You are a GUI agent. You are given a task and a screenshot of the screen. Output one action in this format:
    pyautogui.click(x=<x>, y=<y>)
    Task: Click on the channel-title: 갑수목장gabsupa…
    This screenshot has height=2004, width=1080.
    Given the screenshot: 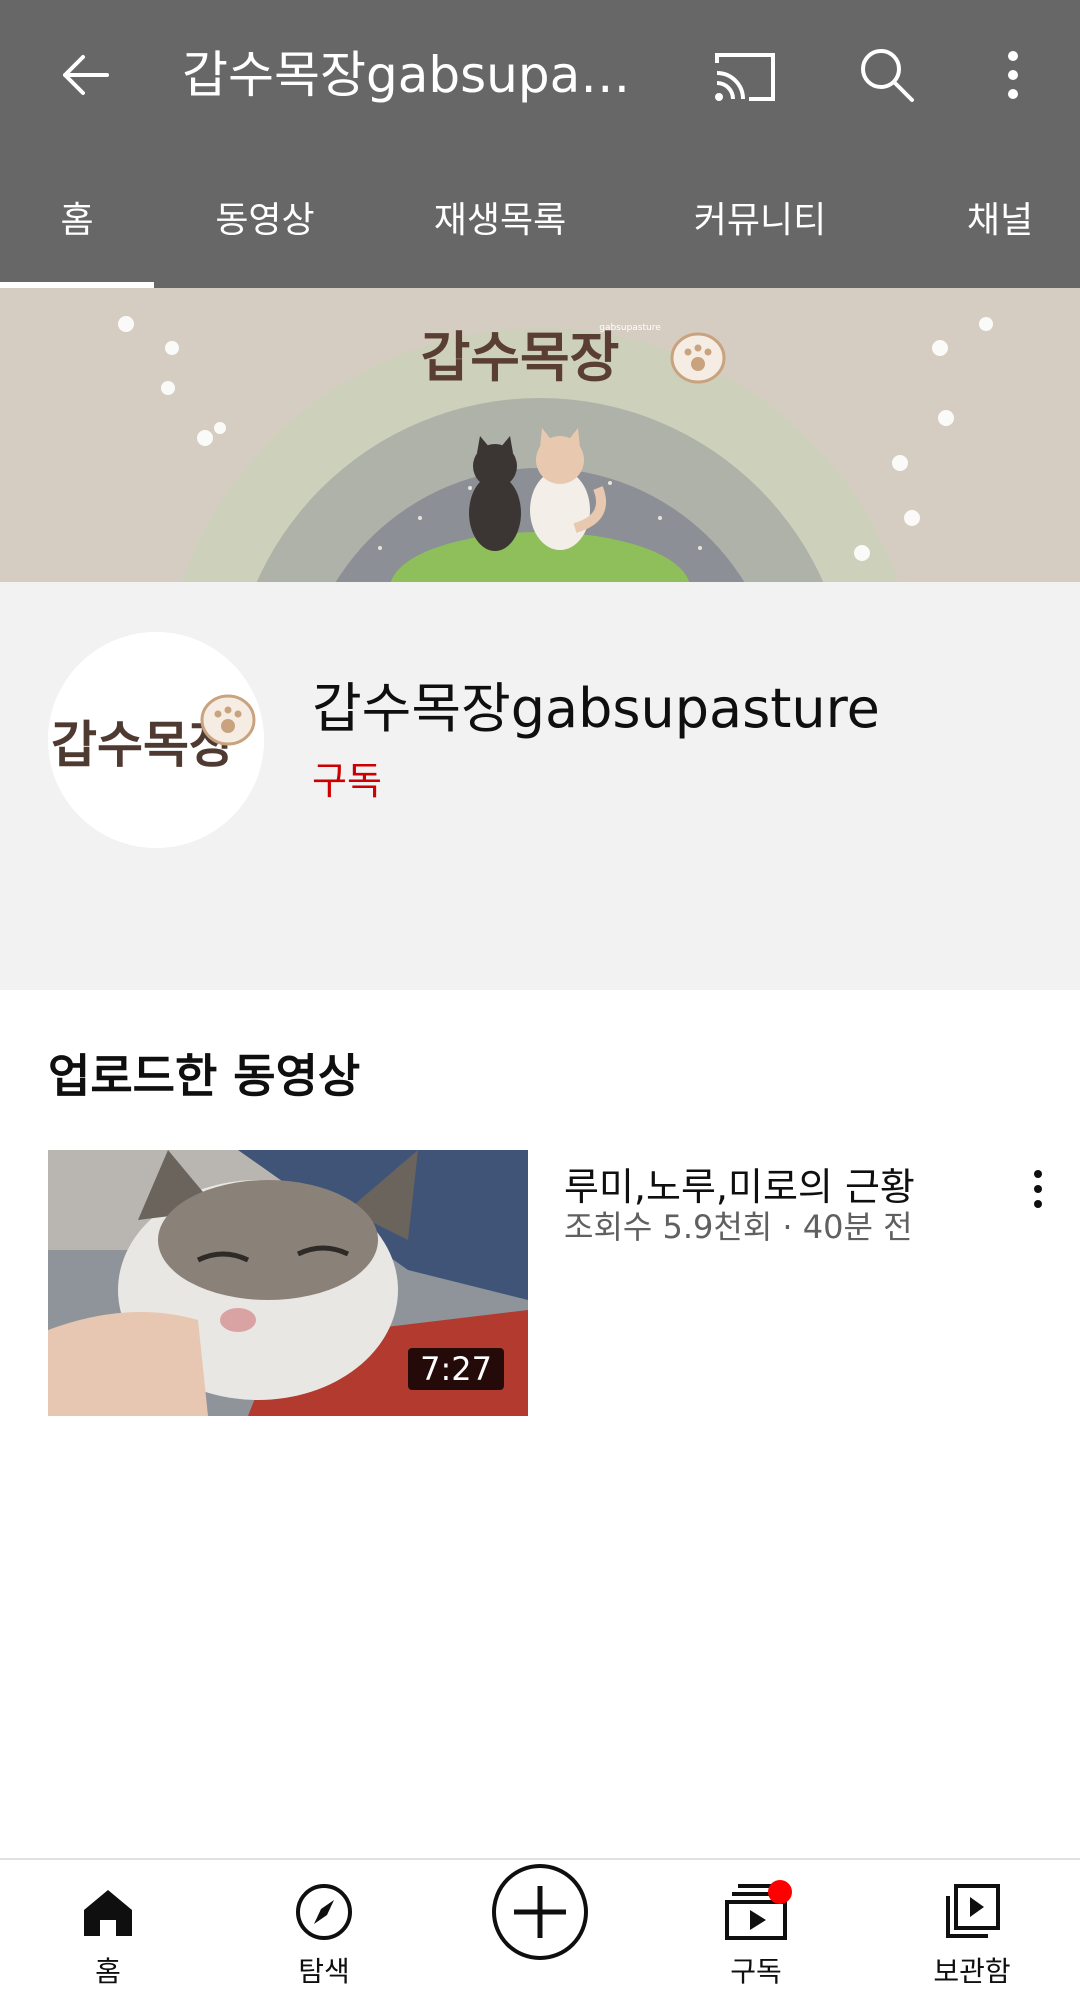 What is the action you would take?
    pyautogui.click(x=406, y=75)
    